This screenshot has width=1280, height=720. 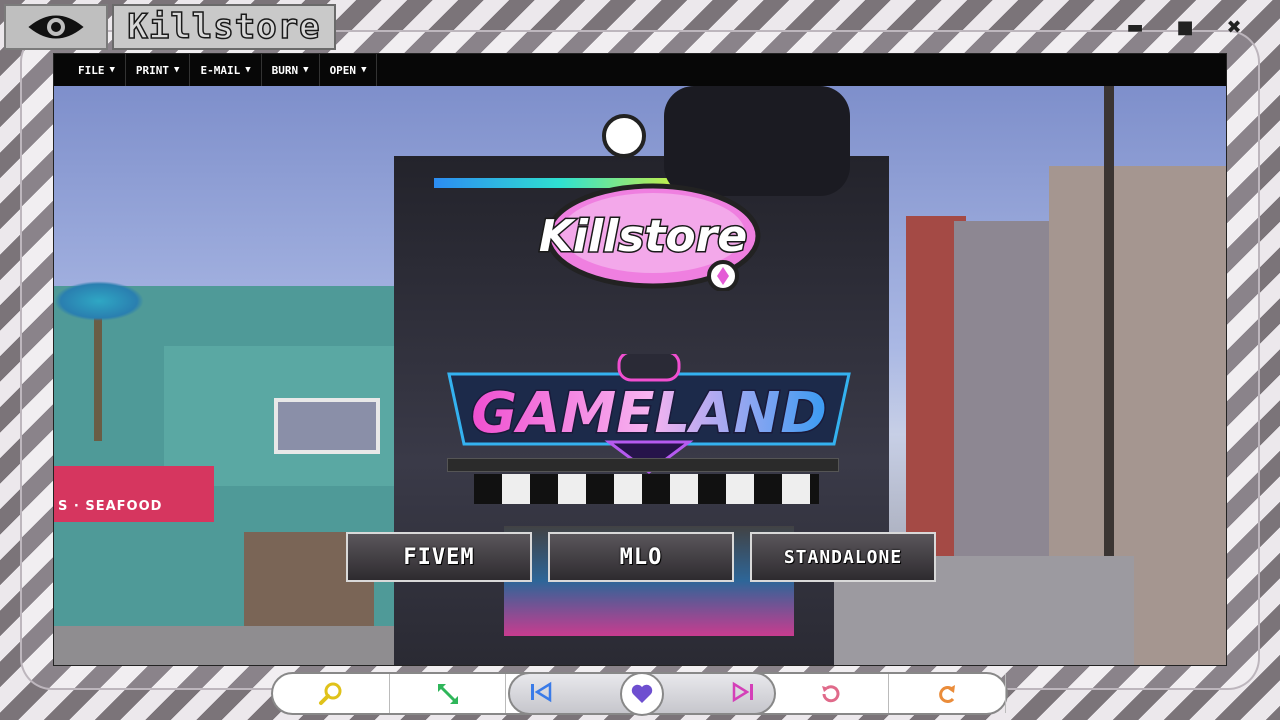 I want to click on app-title: Killstore, so click(x=224, y=27).